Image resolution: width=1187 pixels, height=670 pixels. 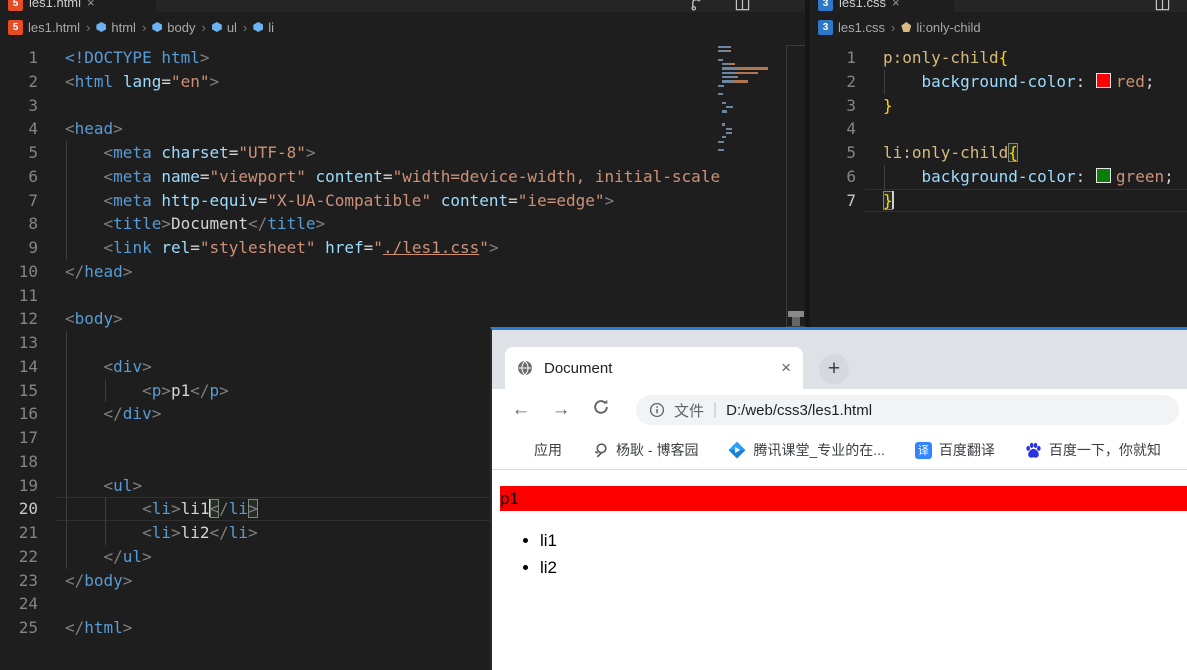 What do you see at coordinates (998, 153) in the screenshot?
I see `code-line-5: 5 li:only-child{` at bounding box center [998, 153].